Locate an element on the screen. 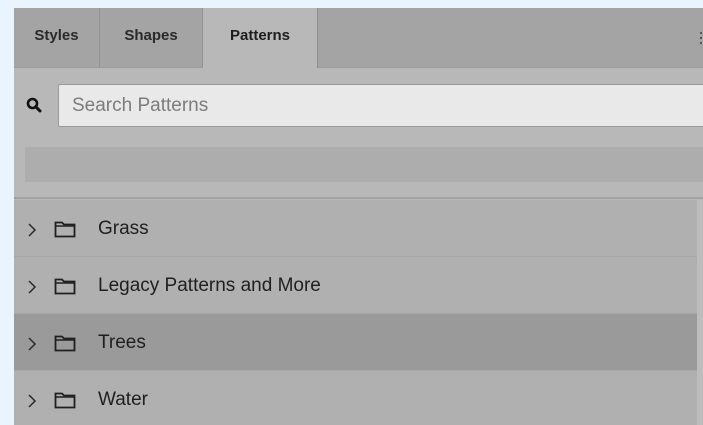  folder-row-water: Water is located at coordinates (355, 398).